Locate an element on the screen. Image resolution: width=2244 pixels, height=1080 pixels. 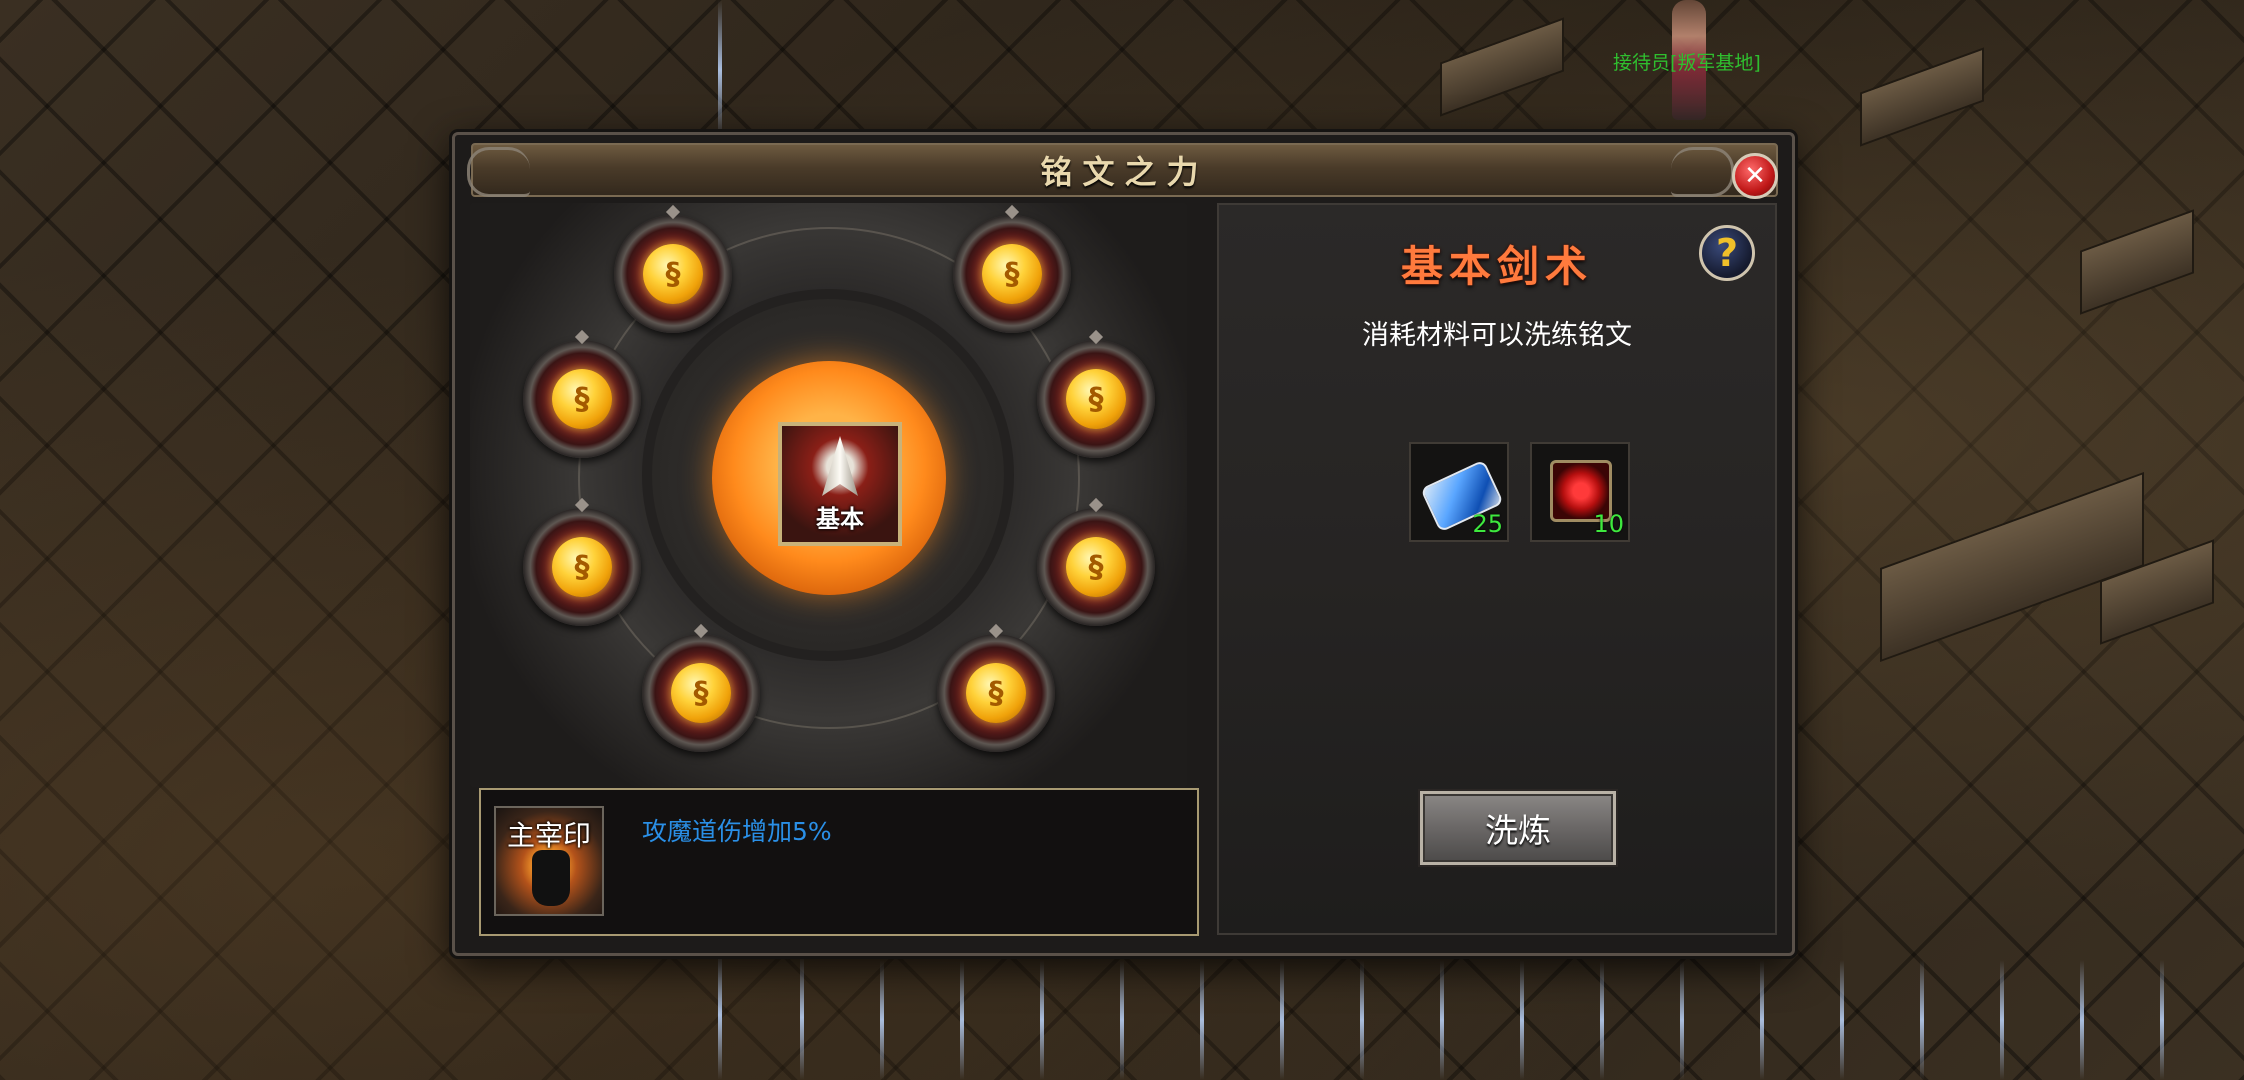
skill-icon-basic-sword: 基本 is located at coordinates (840, 484).